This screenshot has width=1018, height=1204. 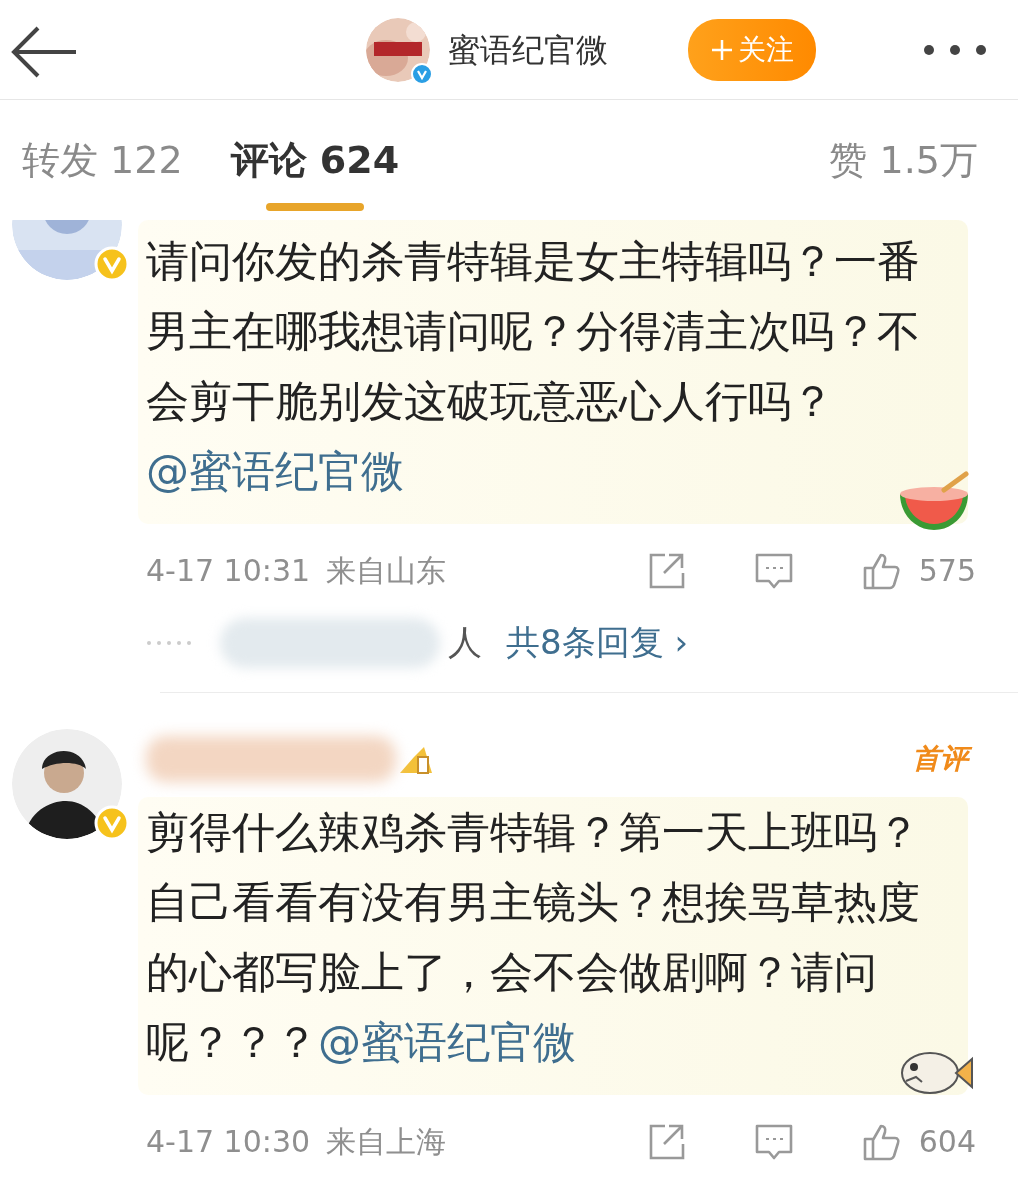 What do you see at coordinates (947, 571) in the screenshot?
I see `like-count: 575` at bounding box center [947, 571].